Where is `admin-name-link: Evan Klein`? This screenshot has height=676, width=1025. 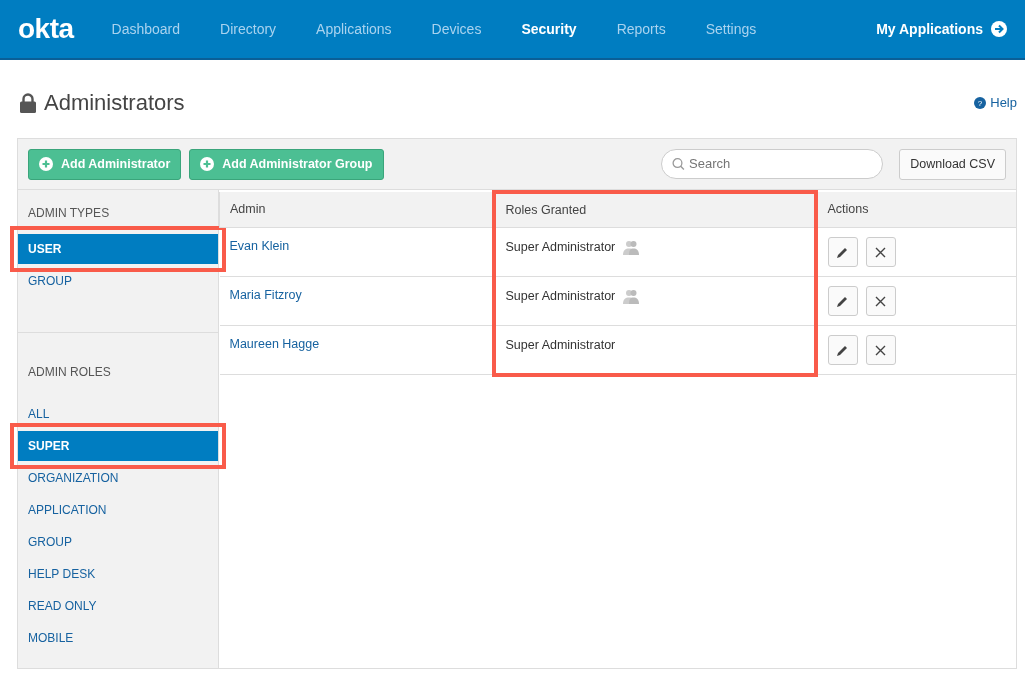 admin-name-link: Evan Klein is located at coordinates (259, 246).